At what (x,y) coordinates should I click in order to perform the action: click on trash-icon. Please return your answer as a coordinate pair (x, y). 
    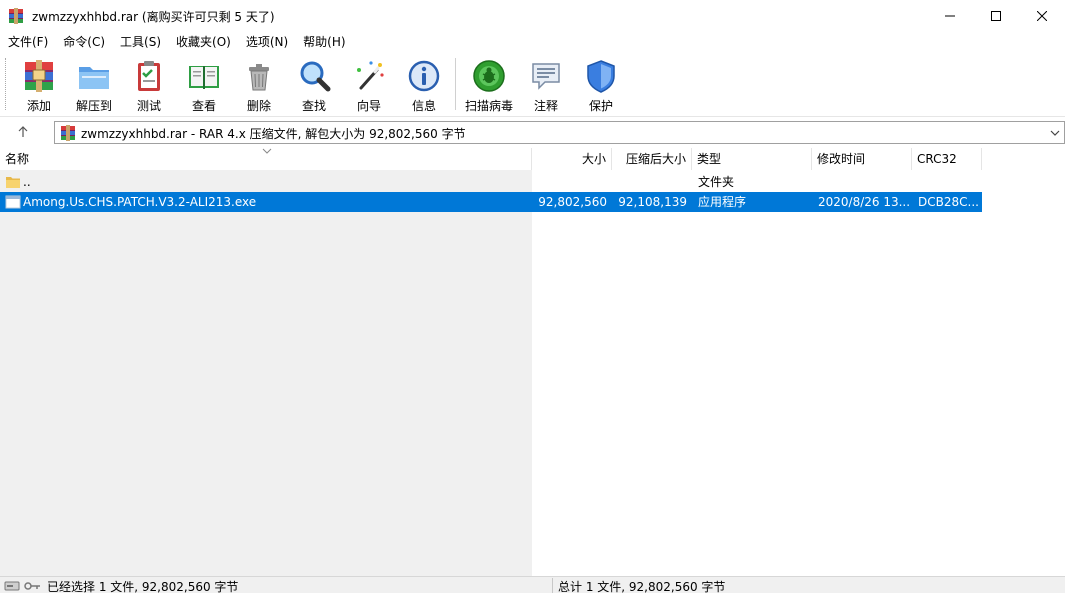
    Looking at the image, I should click on (259, 77).